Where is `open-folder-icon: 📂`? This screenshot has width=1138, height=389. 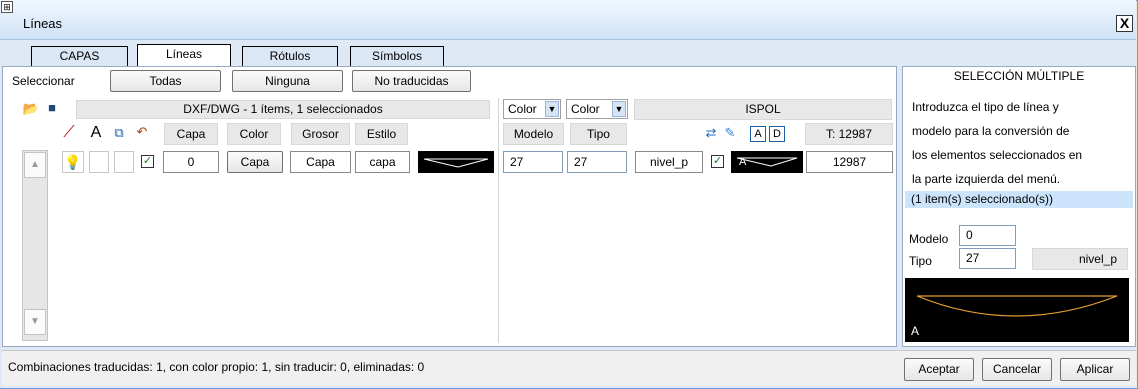 open-folder-icon: 📂 is located at coordinates (31, 109).